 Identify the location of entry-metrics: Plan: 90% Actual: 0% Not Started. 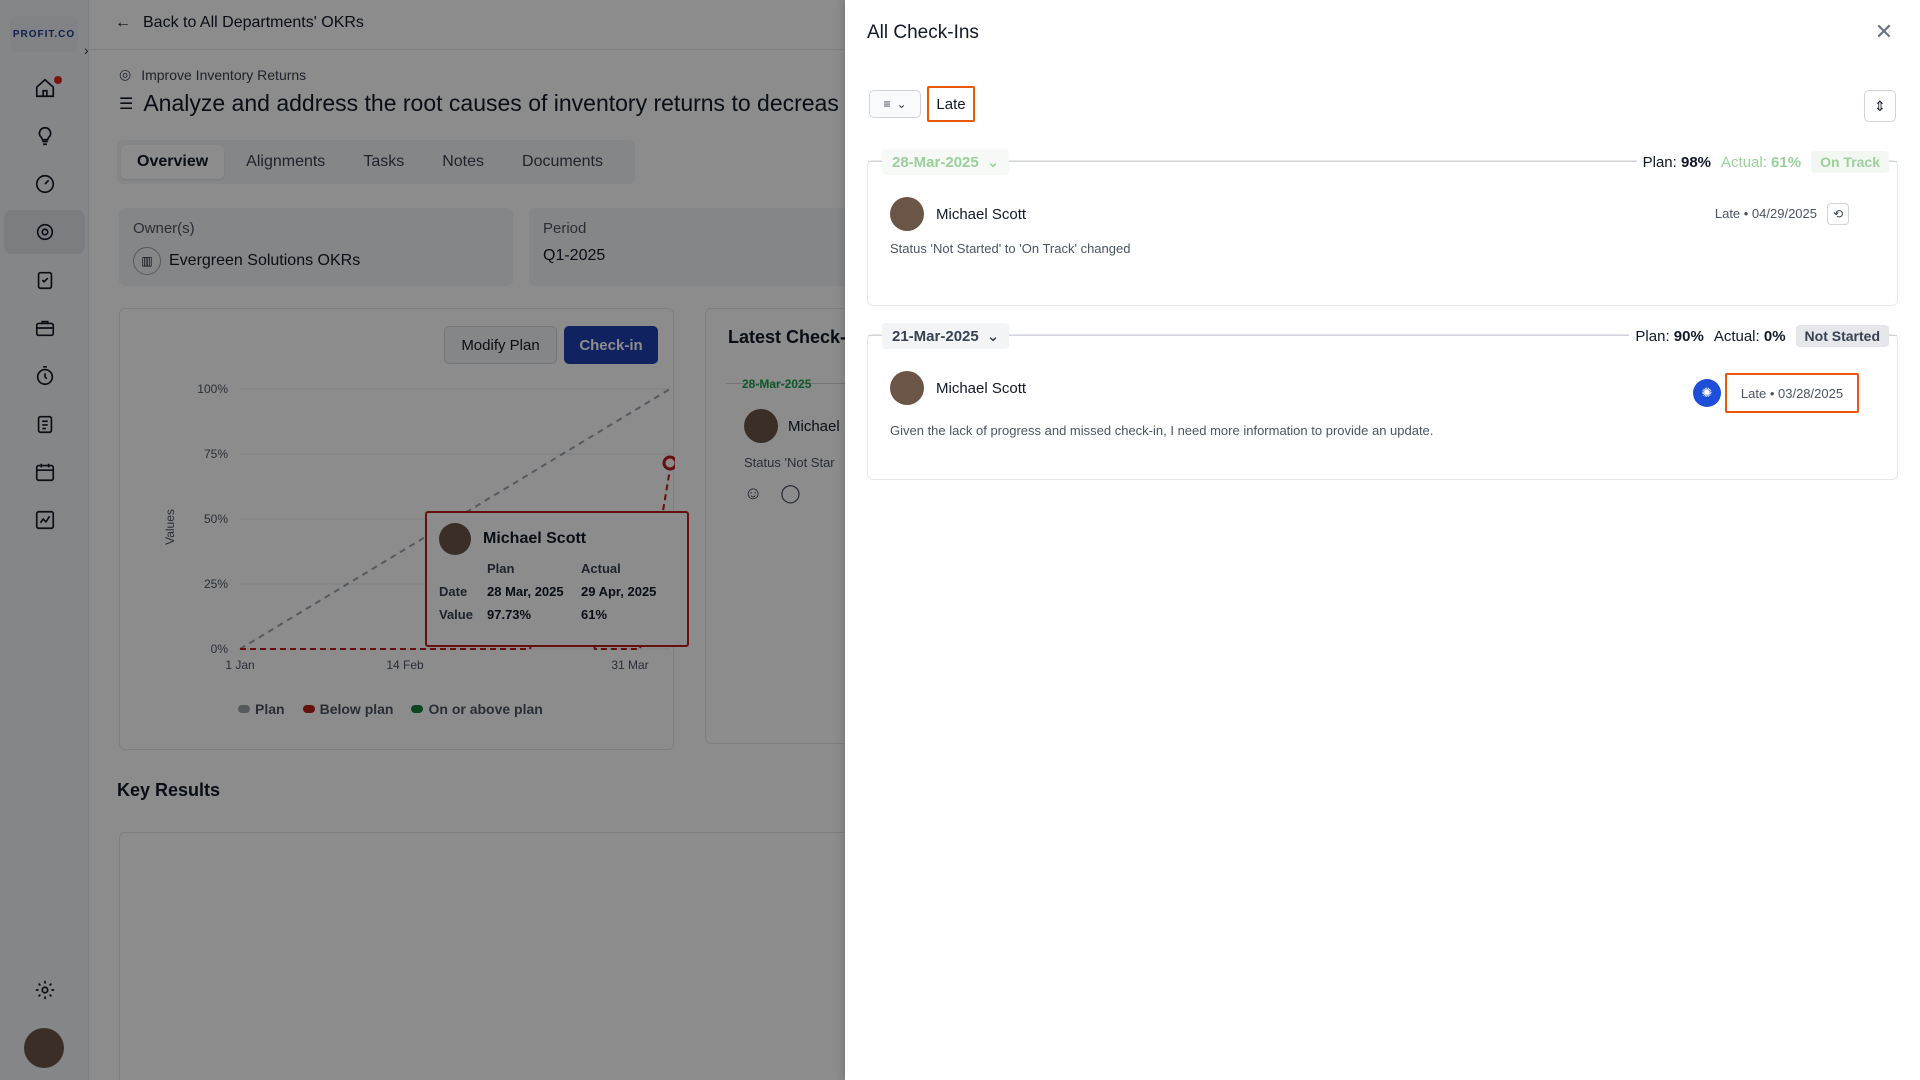
(1759, 336).